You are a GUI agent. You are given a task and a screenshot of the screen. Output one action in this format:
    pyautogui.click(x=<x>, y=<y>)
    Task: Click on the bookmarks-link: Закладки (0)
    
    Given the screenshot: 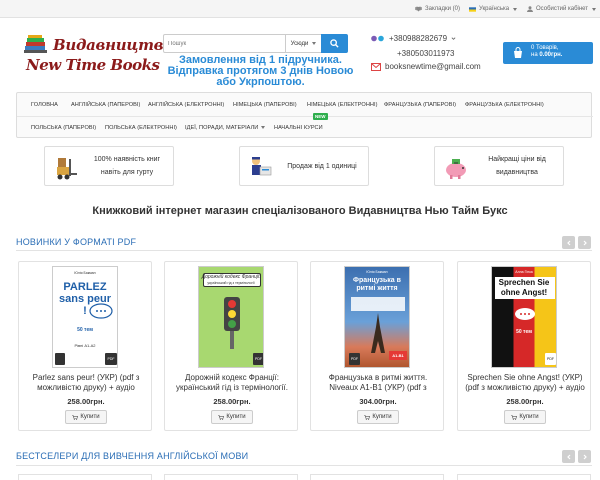 What is the action you would take?
    pyautogui.click(x=437, y=9)
    